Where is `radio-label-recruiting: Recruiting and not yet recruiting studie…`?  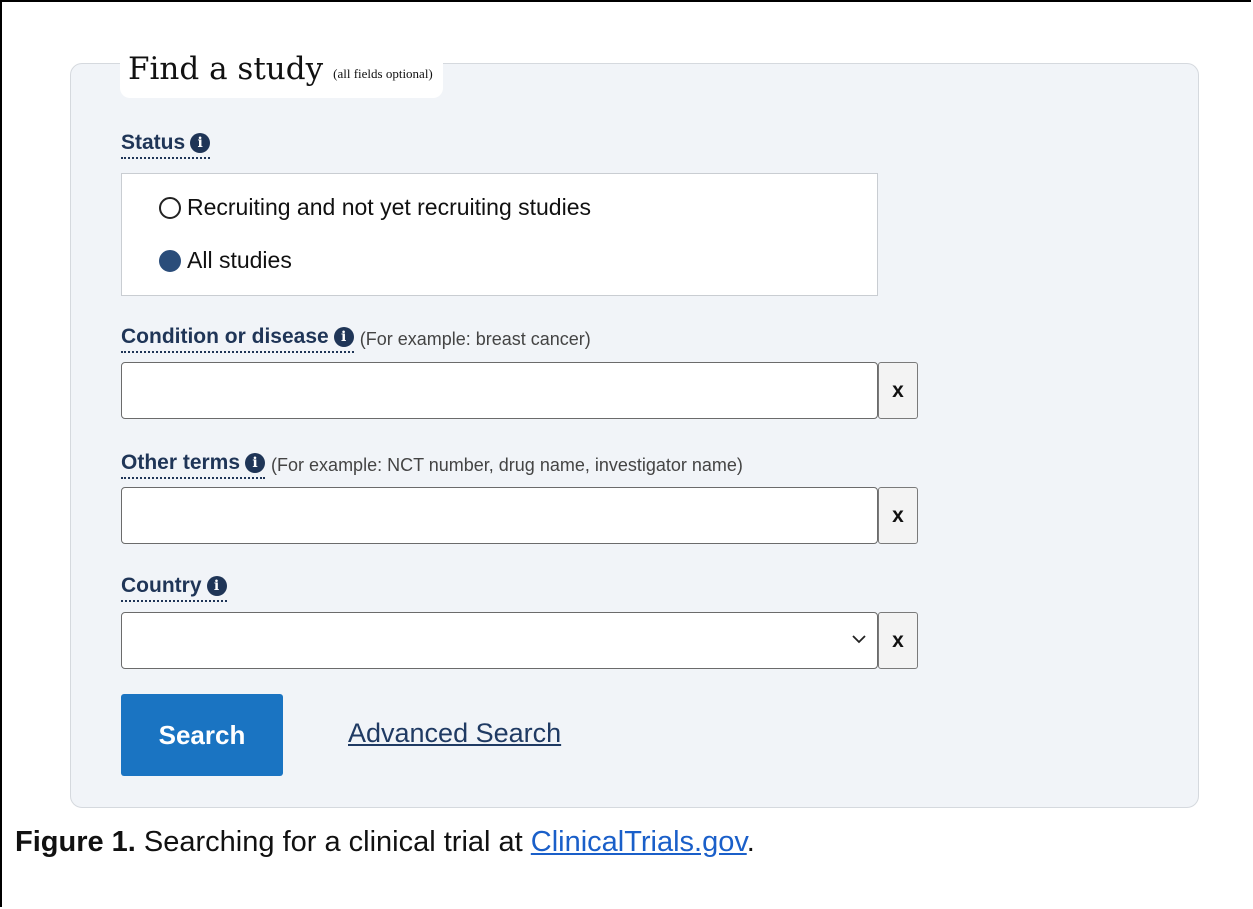
radio-label-recruiting: Recruiting and not yet recruiting studie… is located at coordinates (389, 207).